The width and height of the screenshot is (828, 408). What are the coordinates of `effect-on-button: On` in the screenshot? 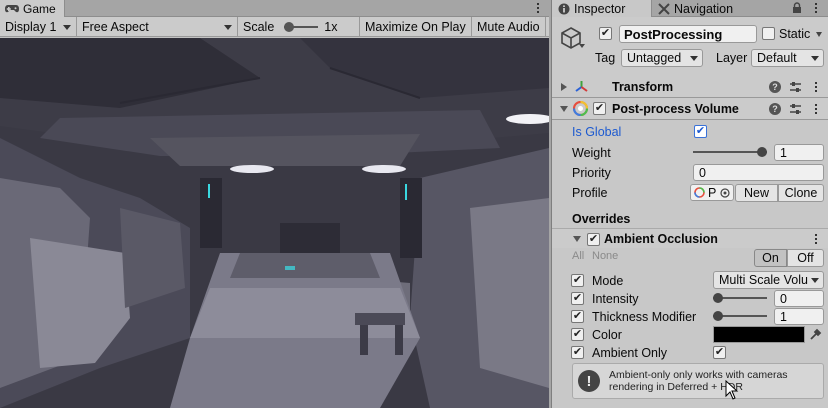 It's located at (770, 258).